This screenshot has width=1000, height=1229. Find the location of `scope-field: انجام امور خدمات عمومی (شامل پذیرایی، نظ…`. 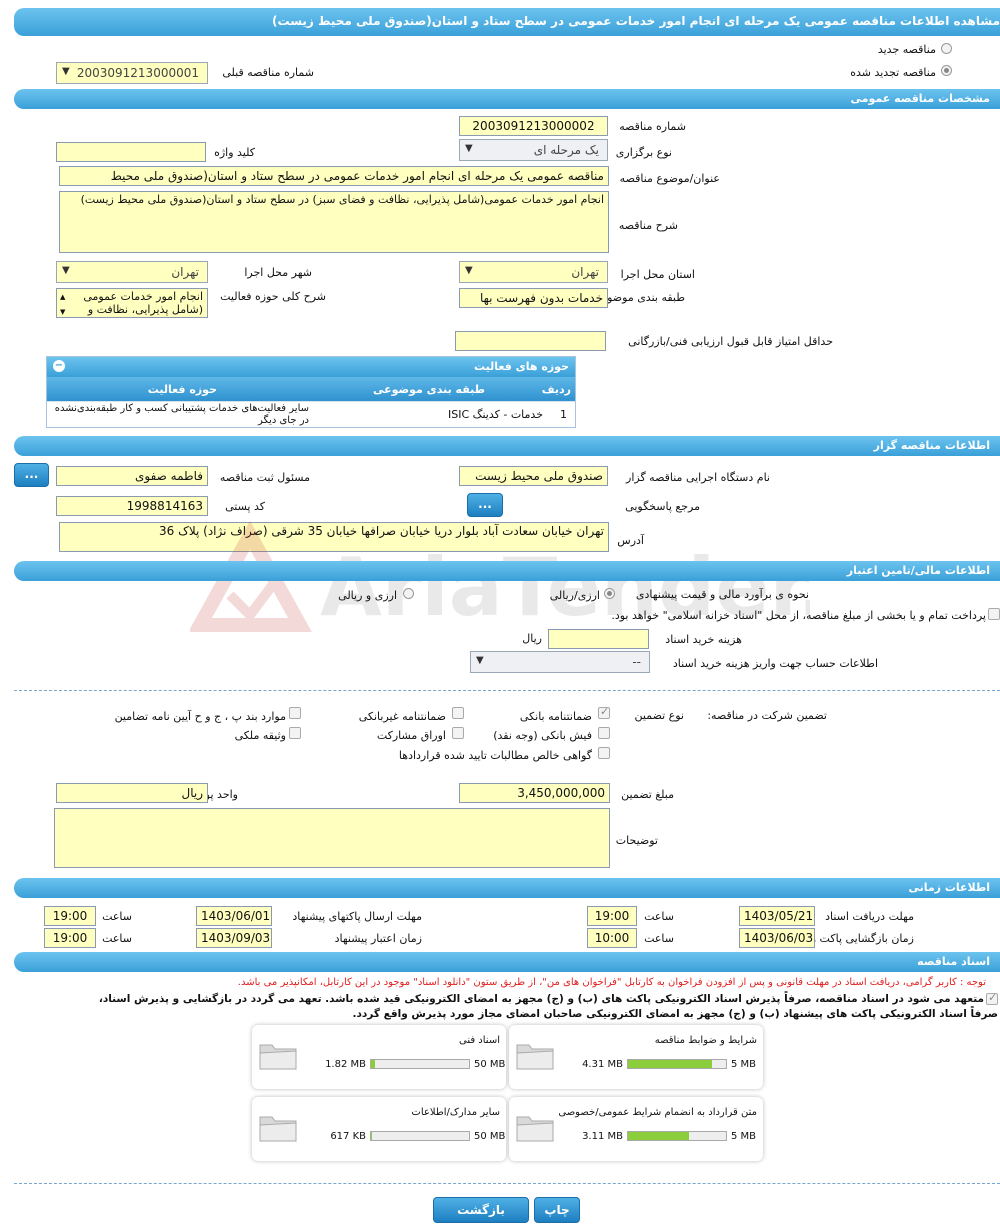

scope-field: انجام امور خدمات عمومی (شامل پذیرایی، نظ… is located at coordinates (132, 303).